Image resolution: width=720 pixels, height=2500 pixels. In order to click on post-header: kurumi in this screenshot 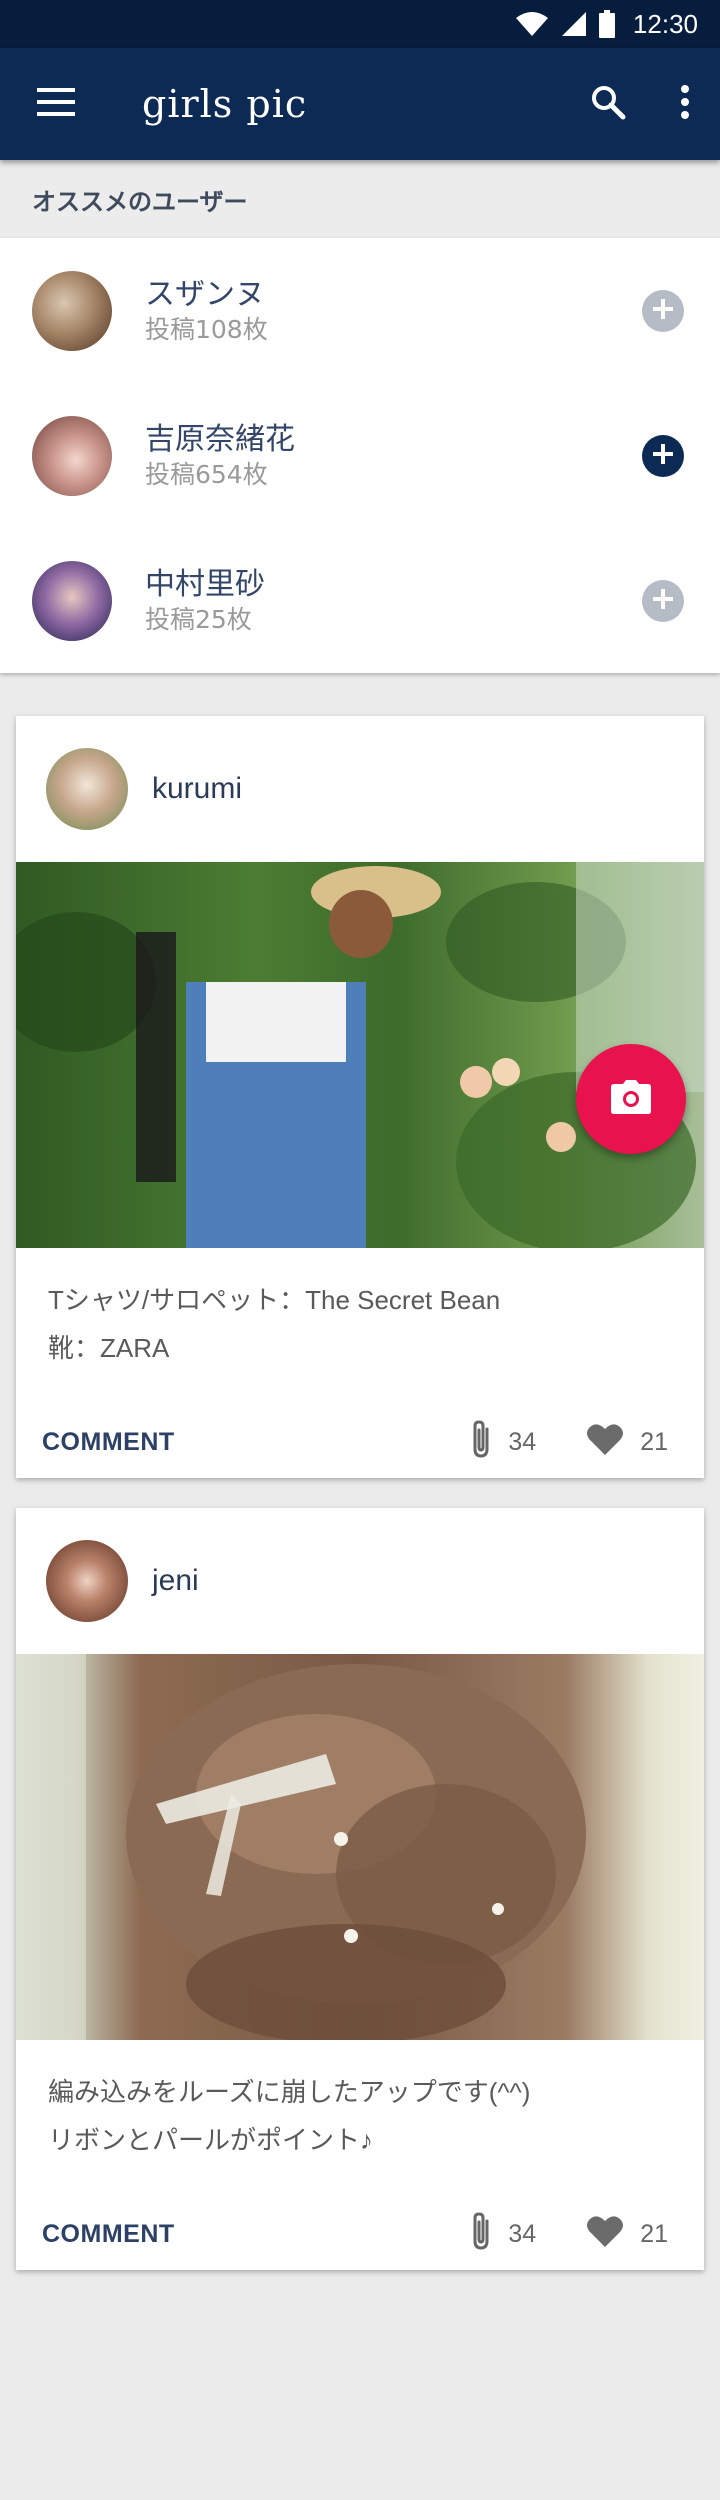, I will do `click(360, 789)`.